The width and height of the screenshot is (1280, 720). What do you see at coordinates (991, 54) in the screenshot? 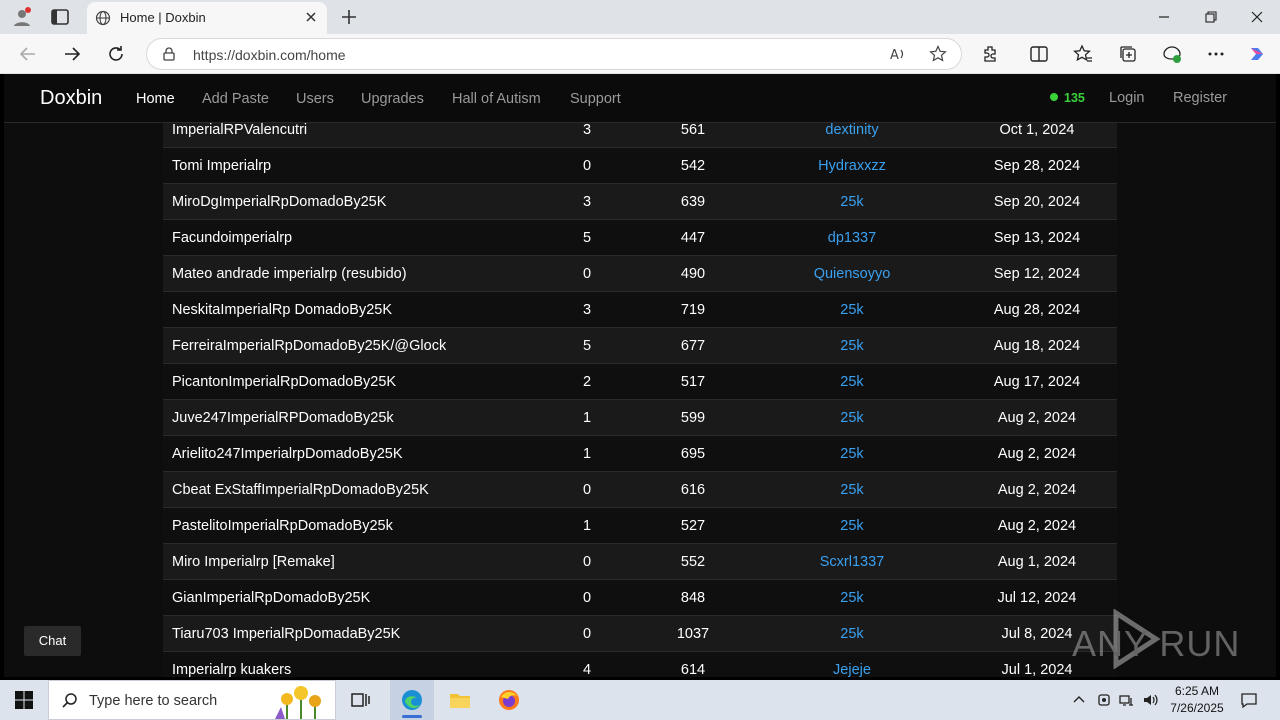
I see `extensions-icon` at bounding box center [991, 54].